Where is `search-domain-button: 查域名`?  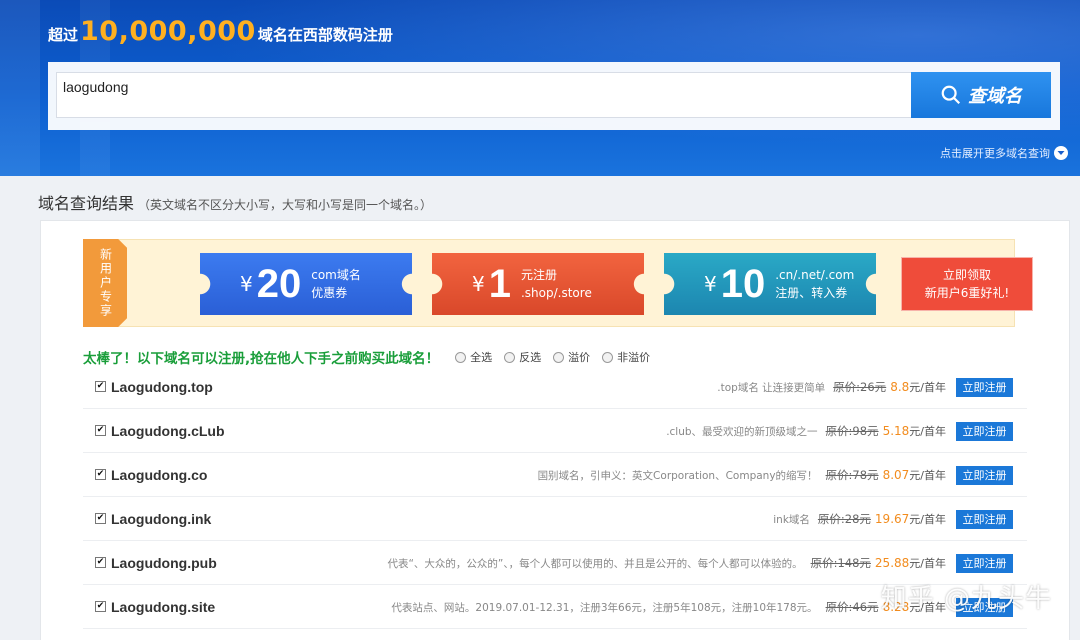 search-domain-button: 查域名 is located at coordinates (981, 95).